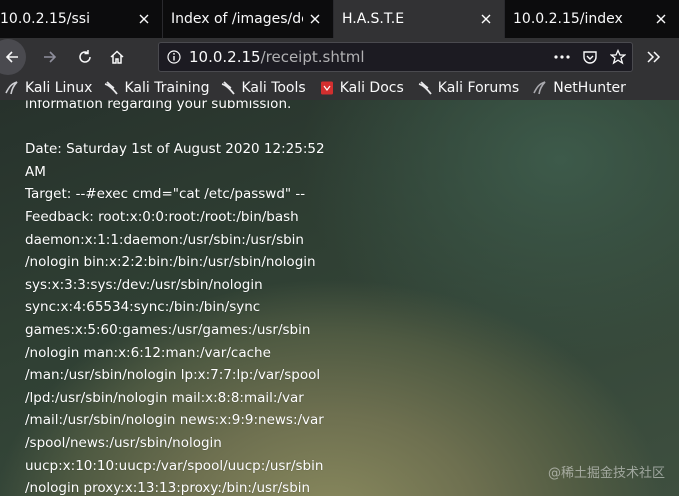 The height and width of the screenshot is (496, 679). What do you see at coordinates (327, 88) in the screenshot?
I see `kali-docs-icon` at bounding box center [327, 88].